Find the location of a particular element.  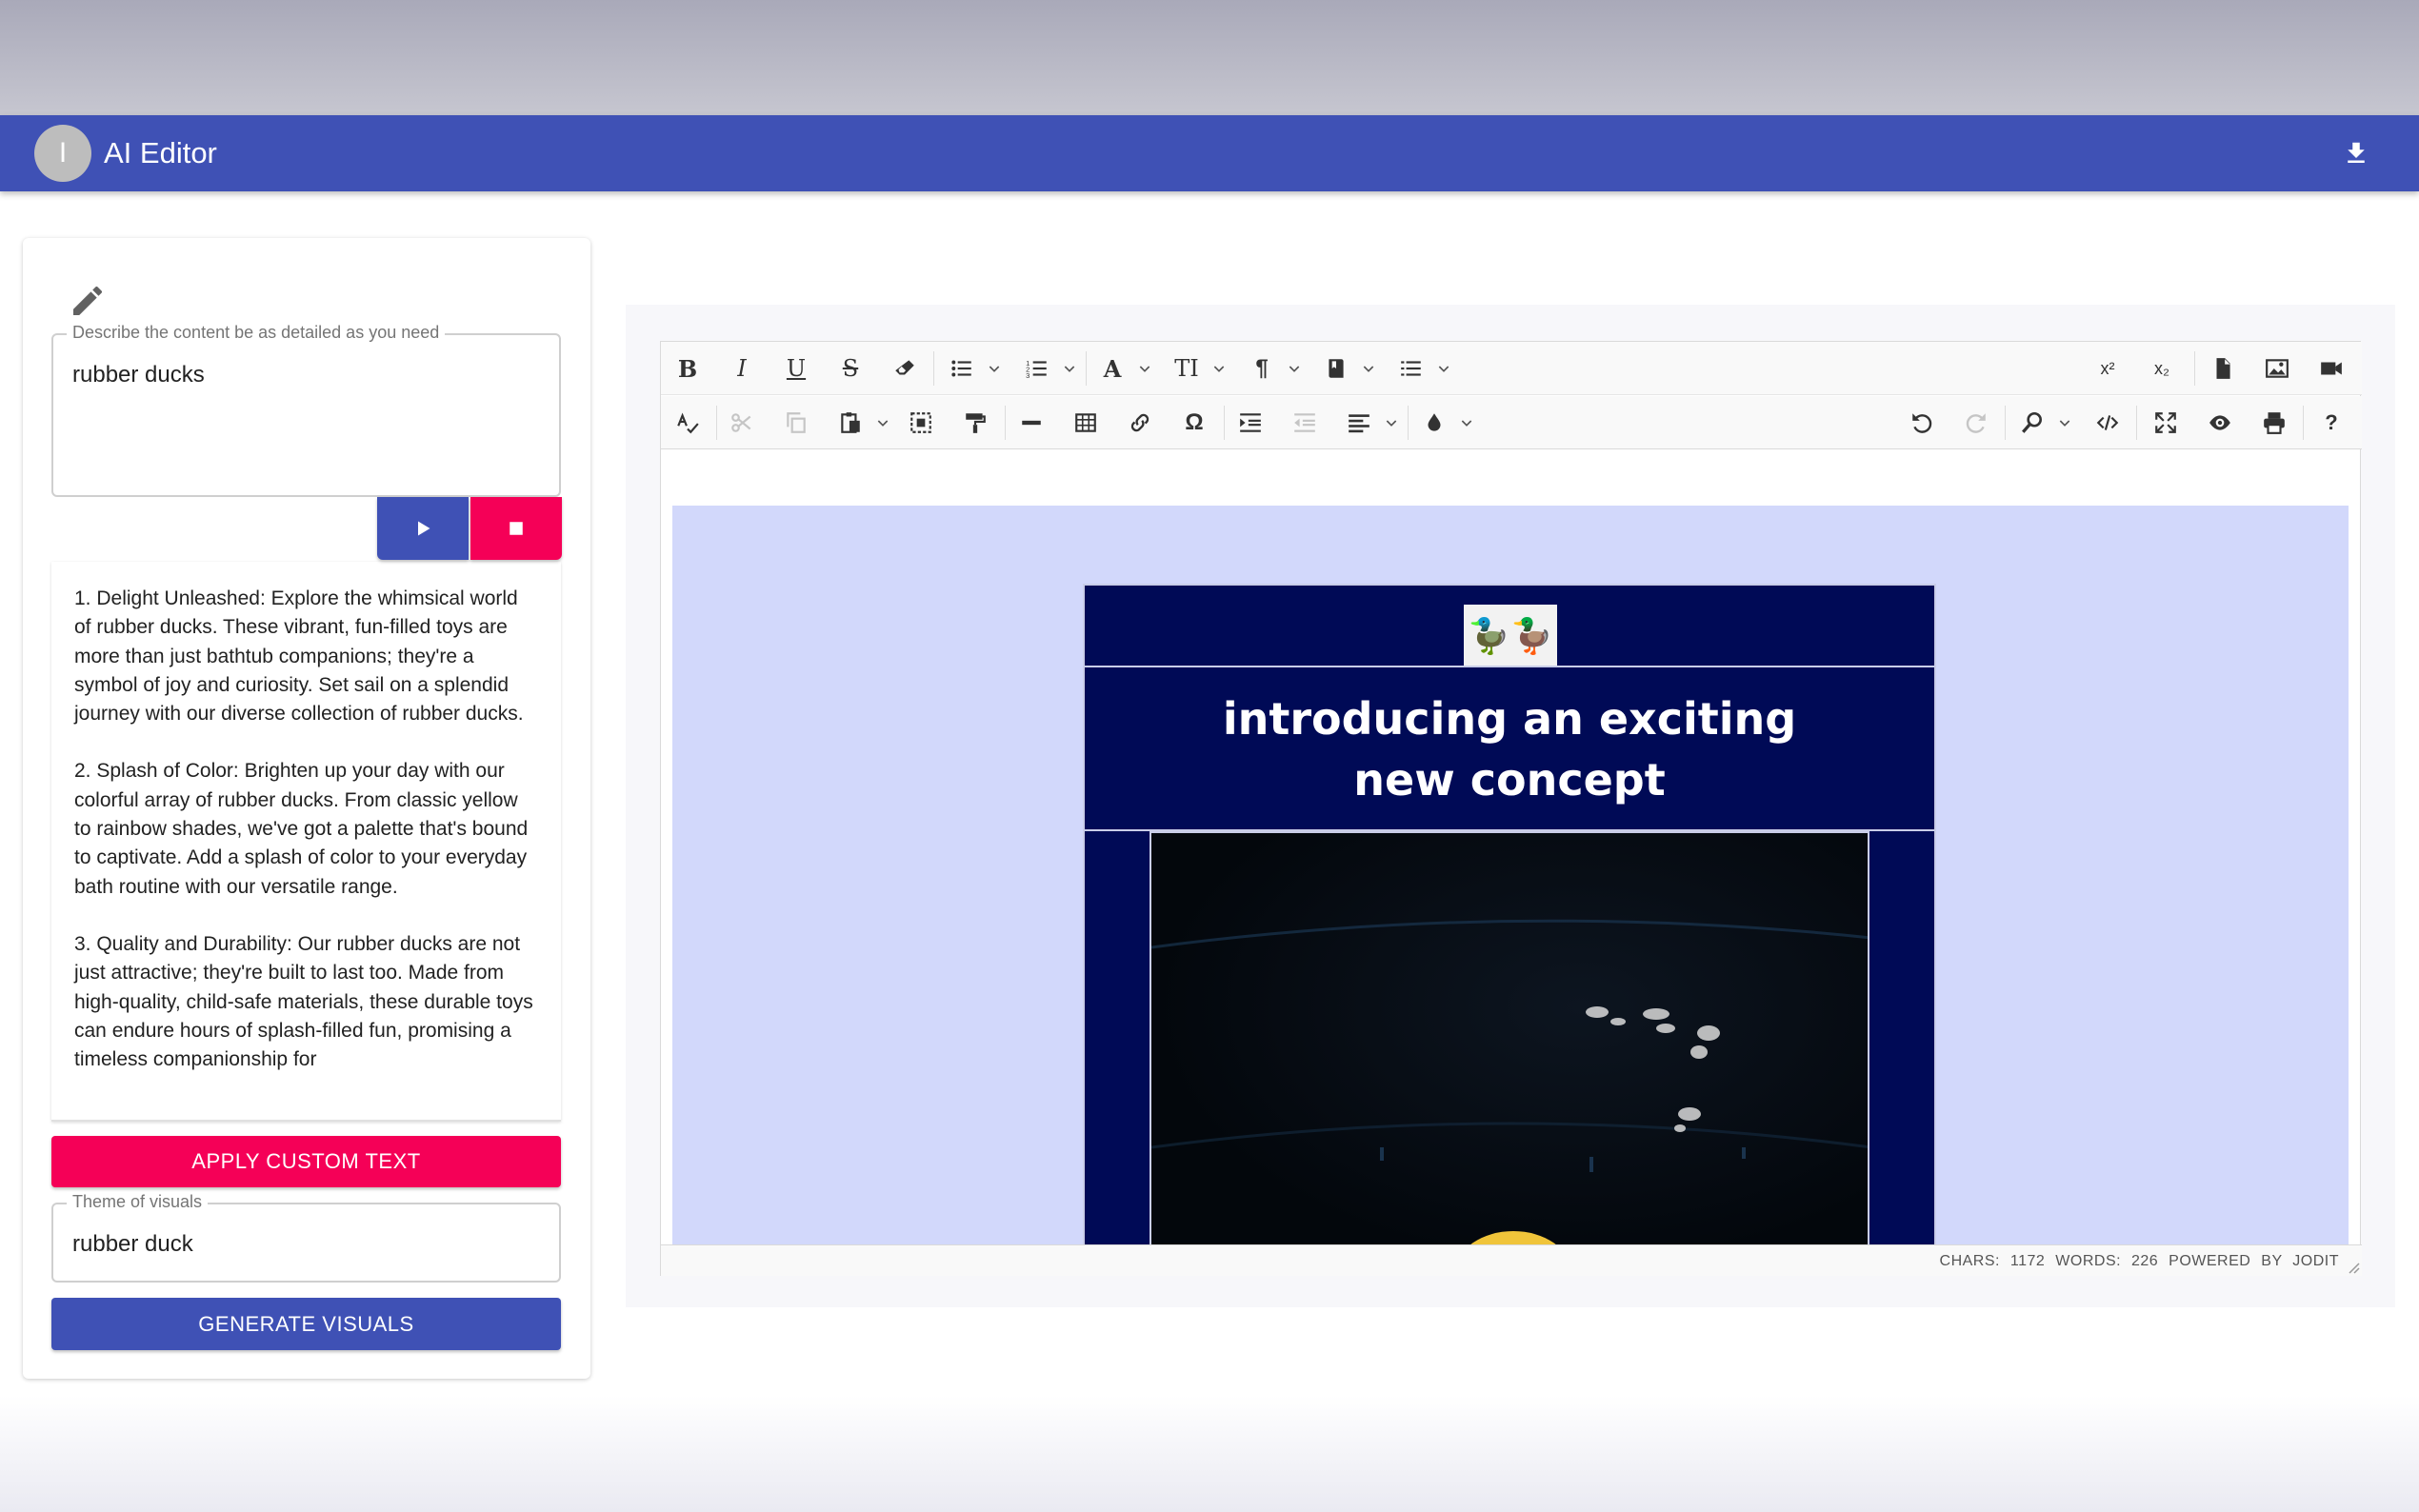

cut-button is located at coordinates (742, 422).